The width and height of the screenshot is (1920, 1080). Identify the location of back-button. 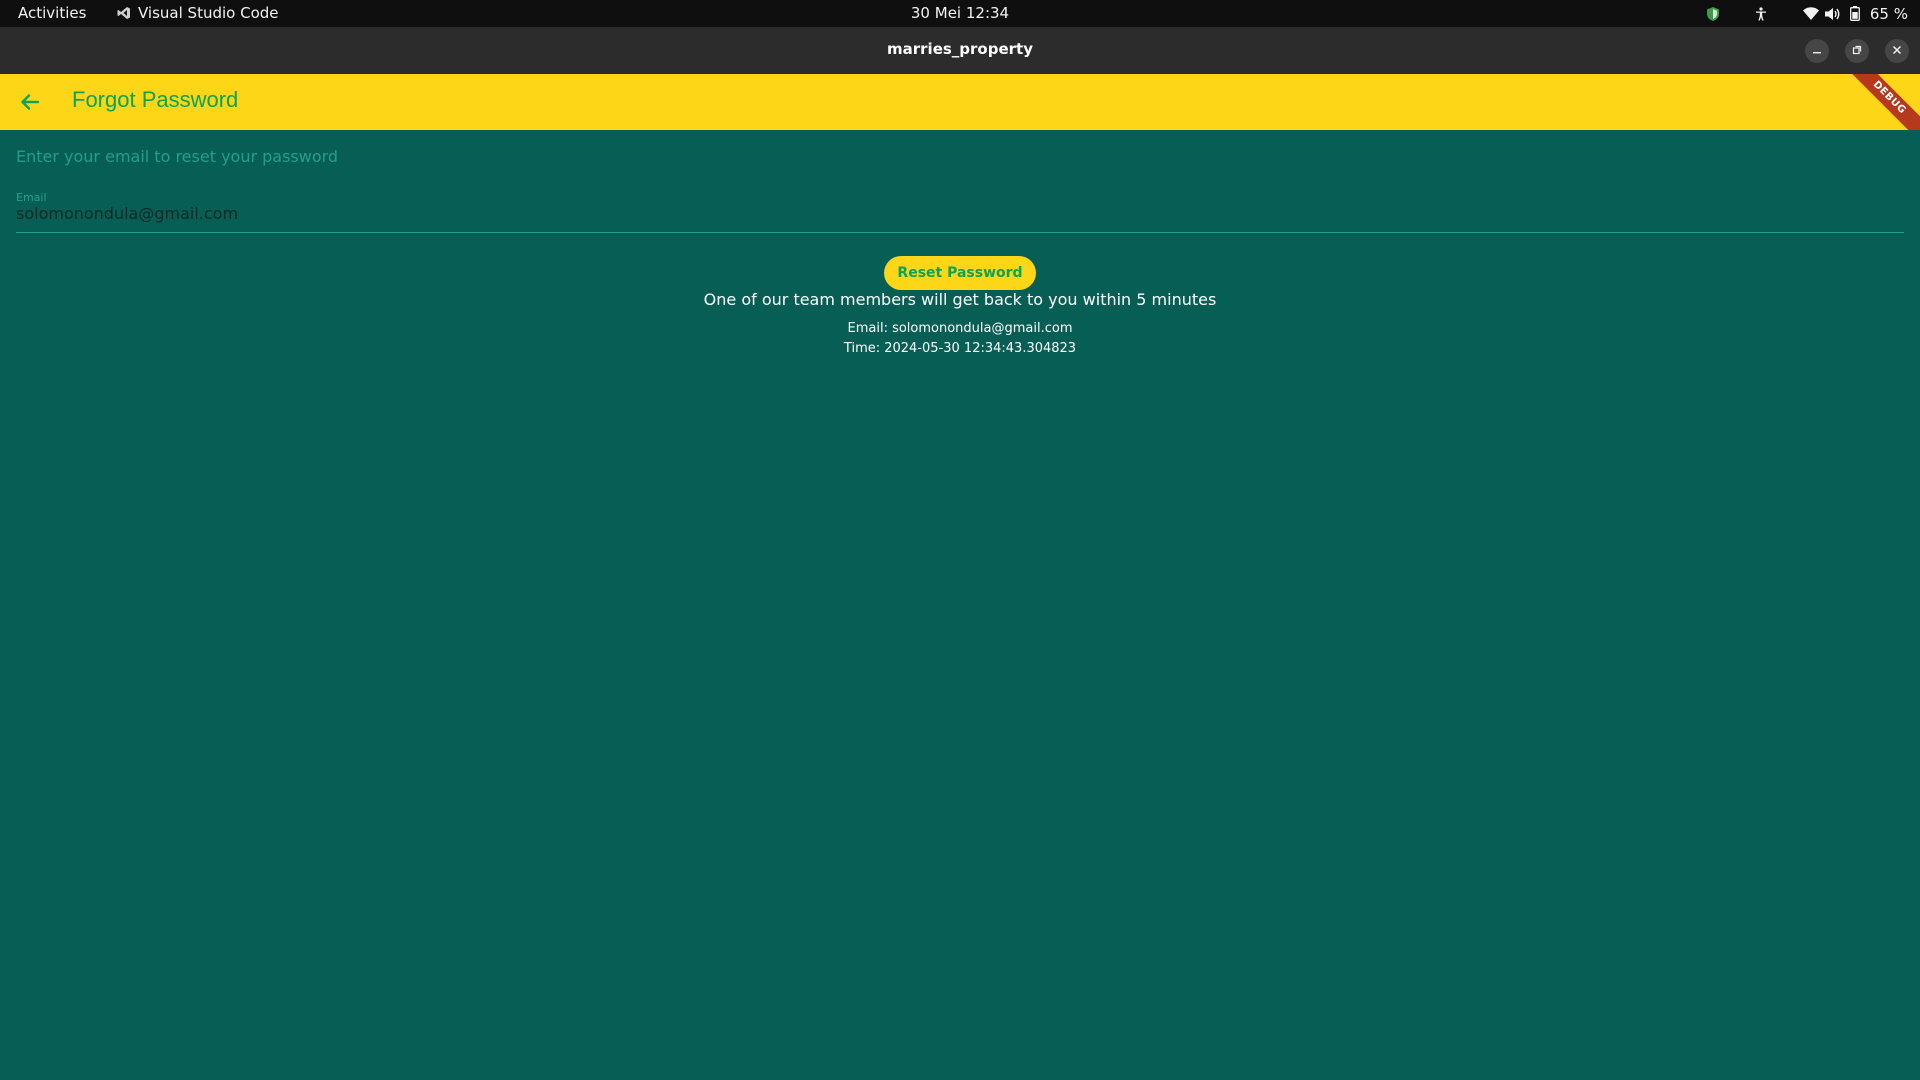
(30, 102).